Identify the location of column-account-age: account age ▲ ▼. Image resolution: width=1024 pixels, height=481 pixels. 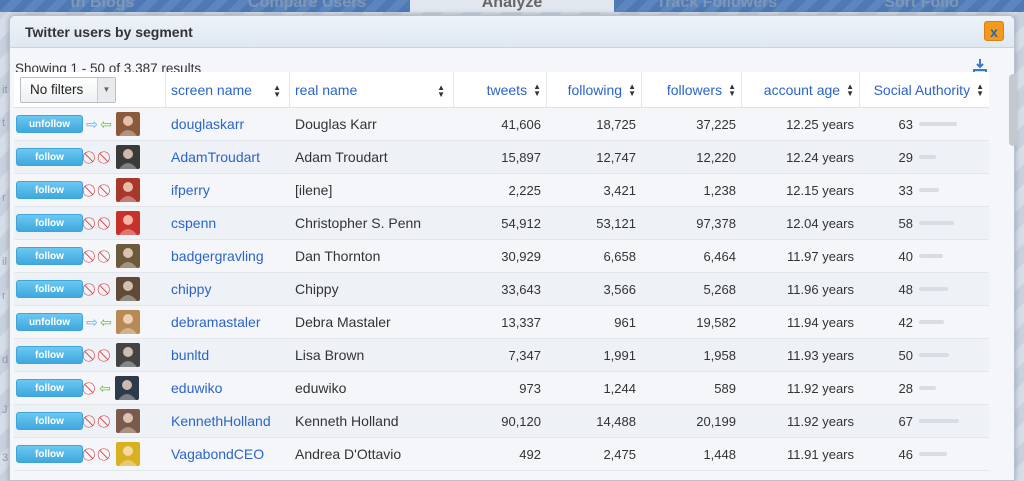
(801, 89).